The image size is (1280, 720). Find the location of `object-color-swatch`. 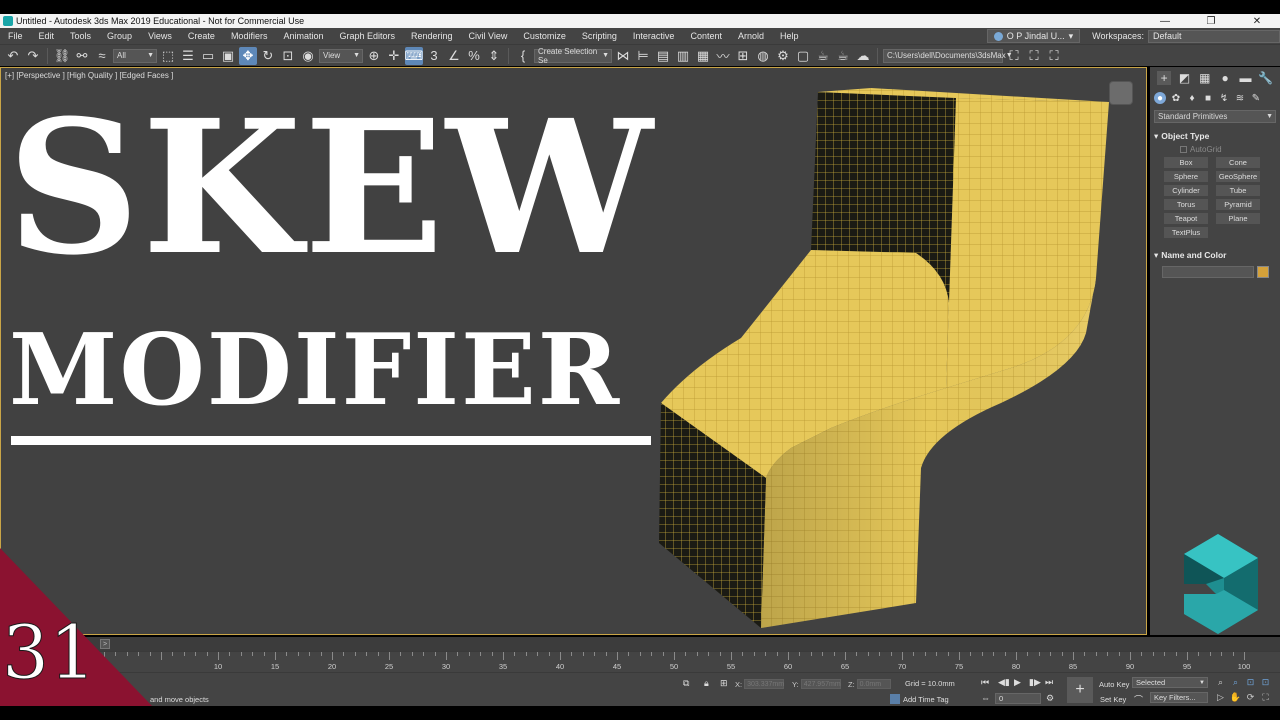

object-color-swatch is located at coordinates (1263, 272).